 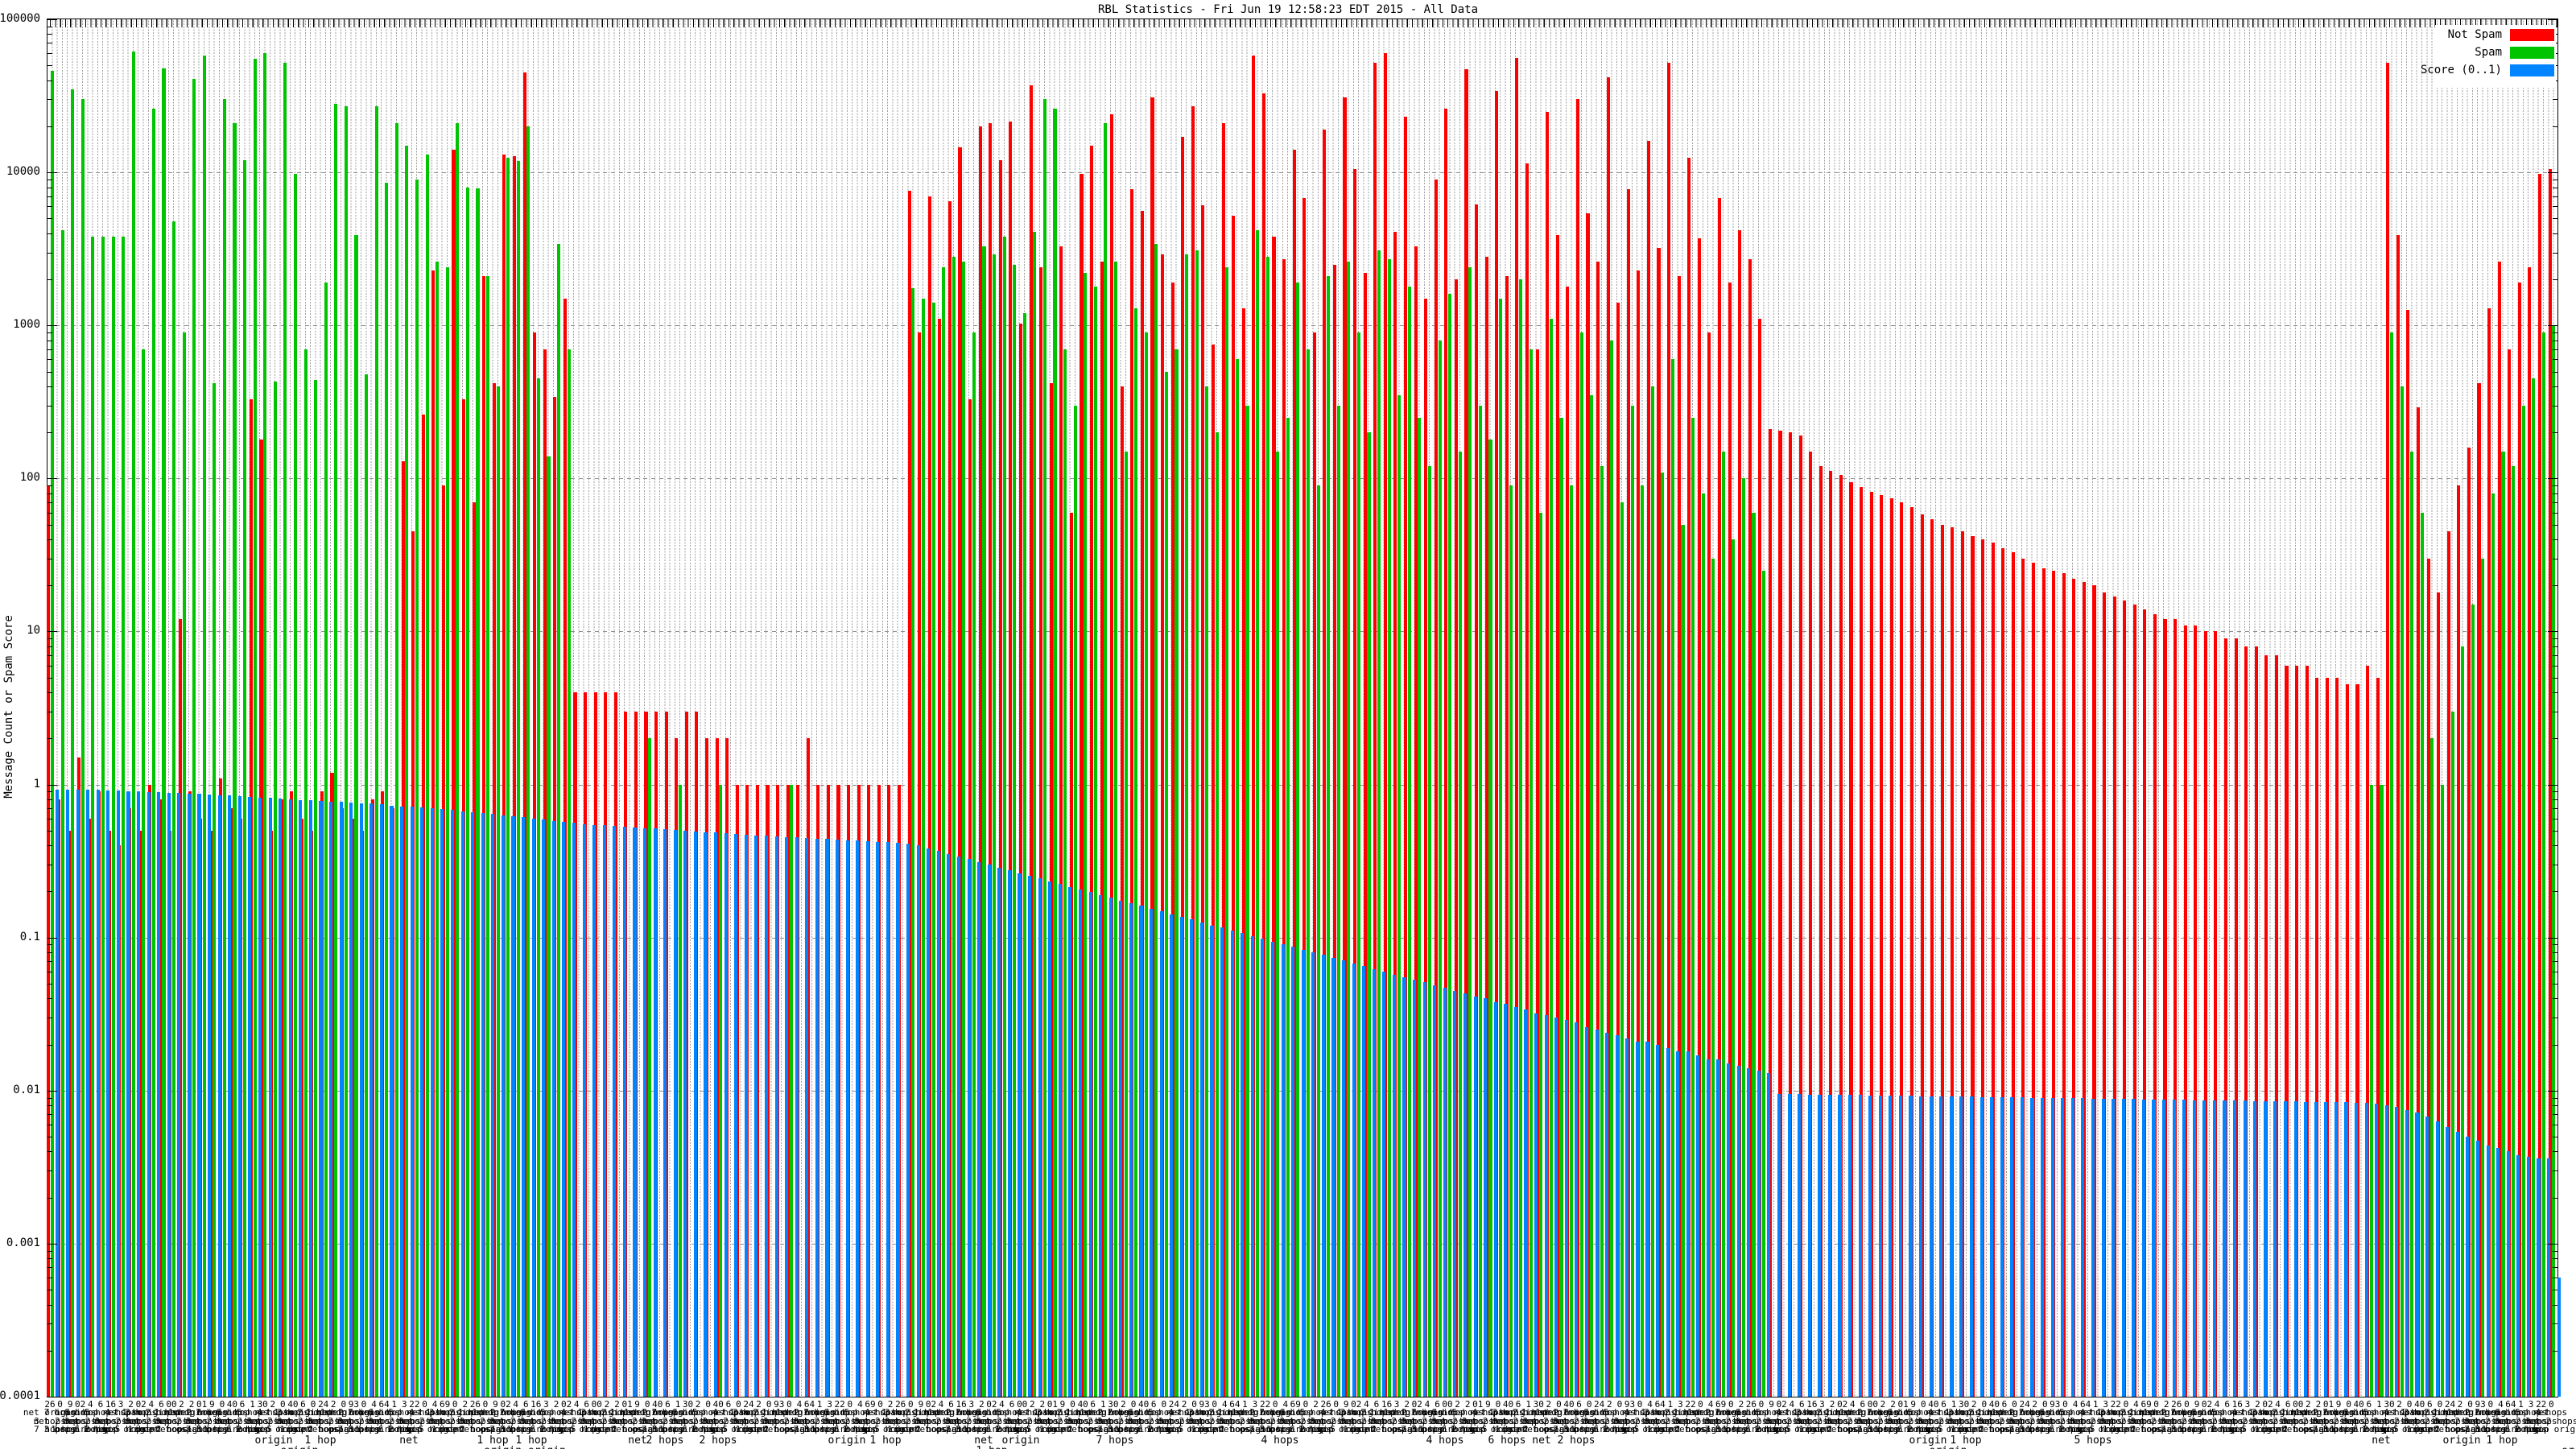 I want to click on x-sublabel: origin, so click(x=847, y=1441).